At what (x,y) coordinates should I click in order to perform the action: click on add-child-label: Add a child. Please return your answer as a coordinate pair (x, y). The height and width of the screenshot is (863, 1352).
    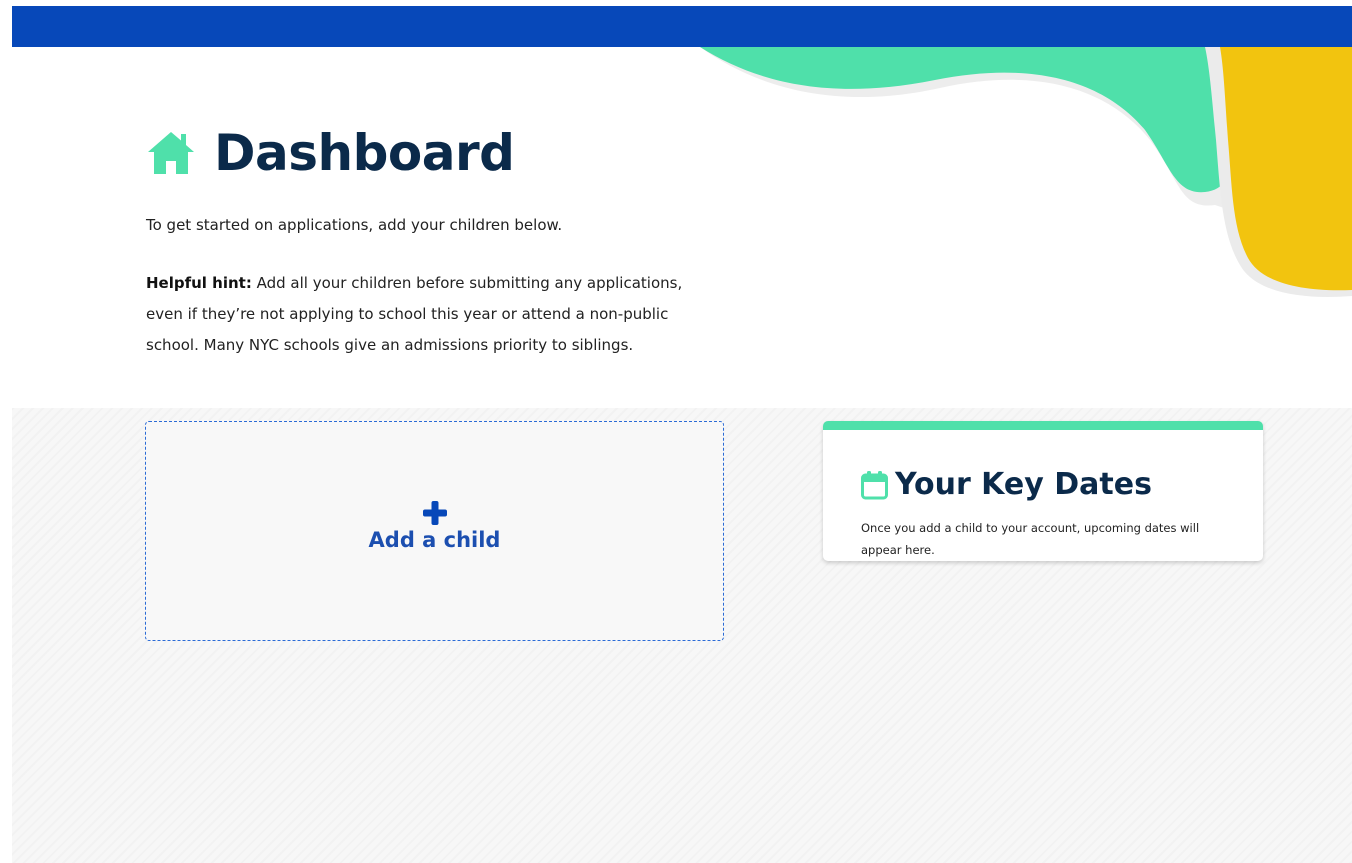
    Looking at the image, I should click on (434, 540).